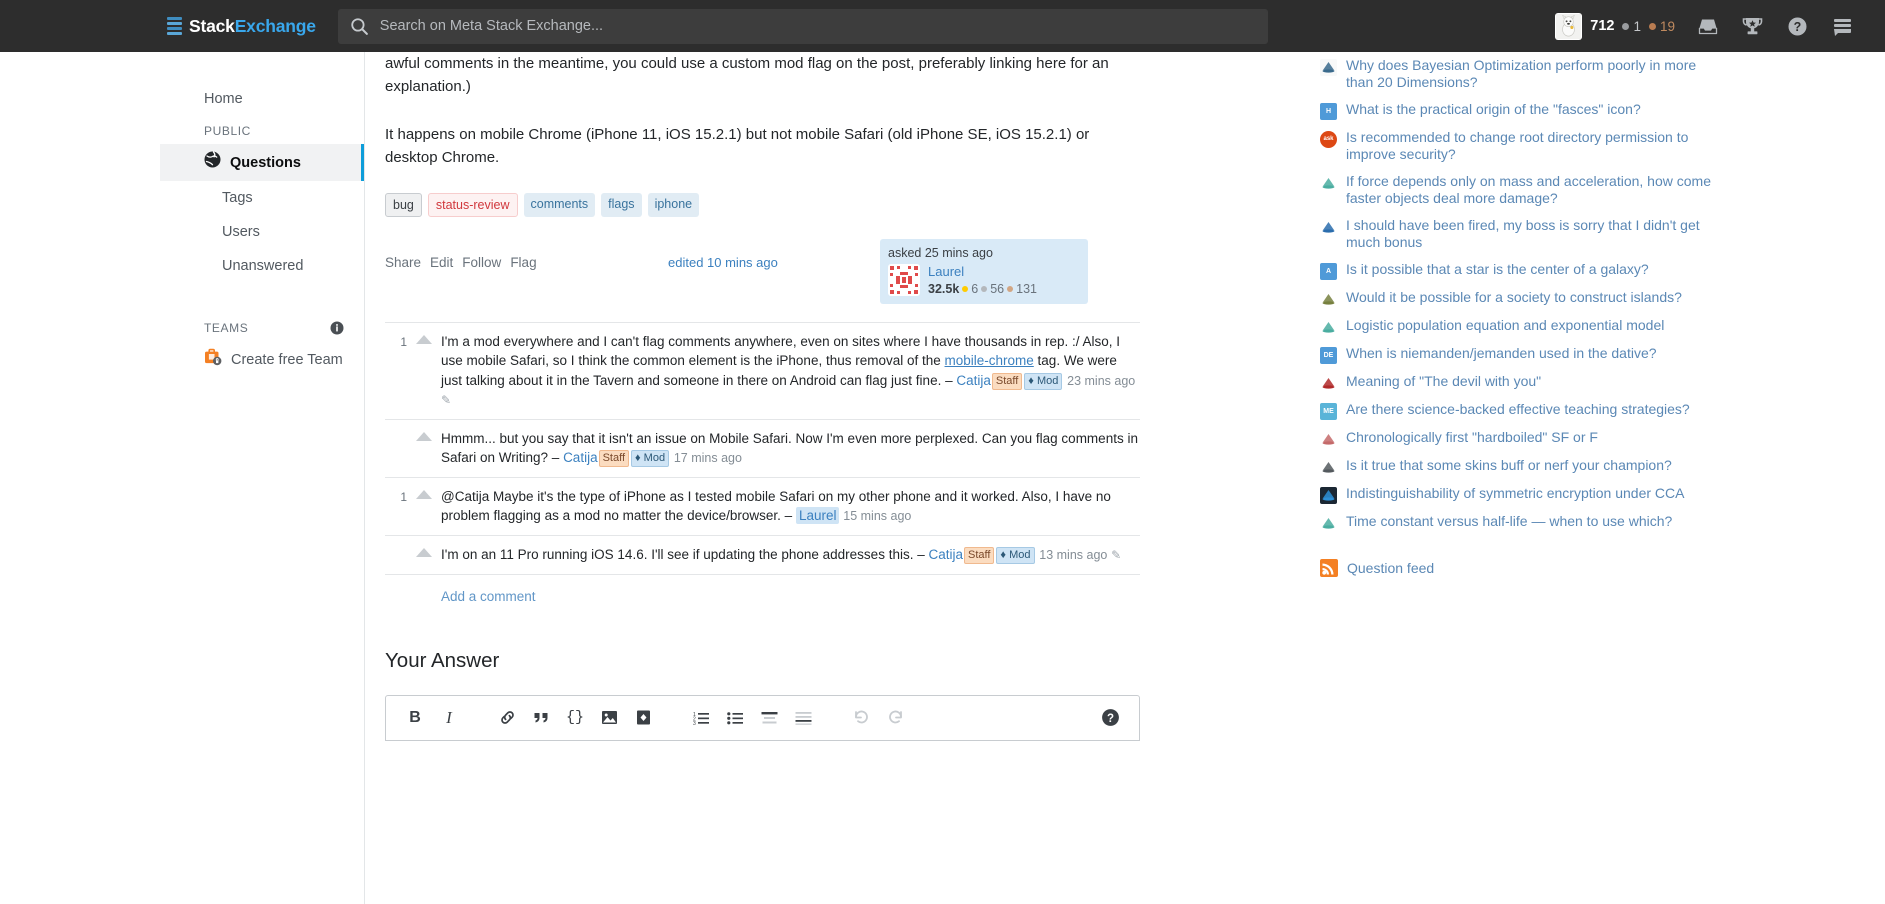 The width and height of the screenshot is (1885, 904). I want to click on code-block-icon, so click(643, 718).